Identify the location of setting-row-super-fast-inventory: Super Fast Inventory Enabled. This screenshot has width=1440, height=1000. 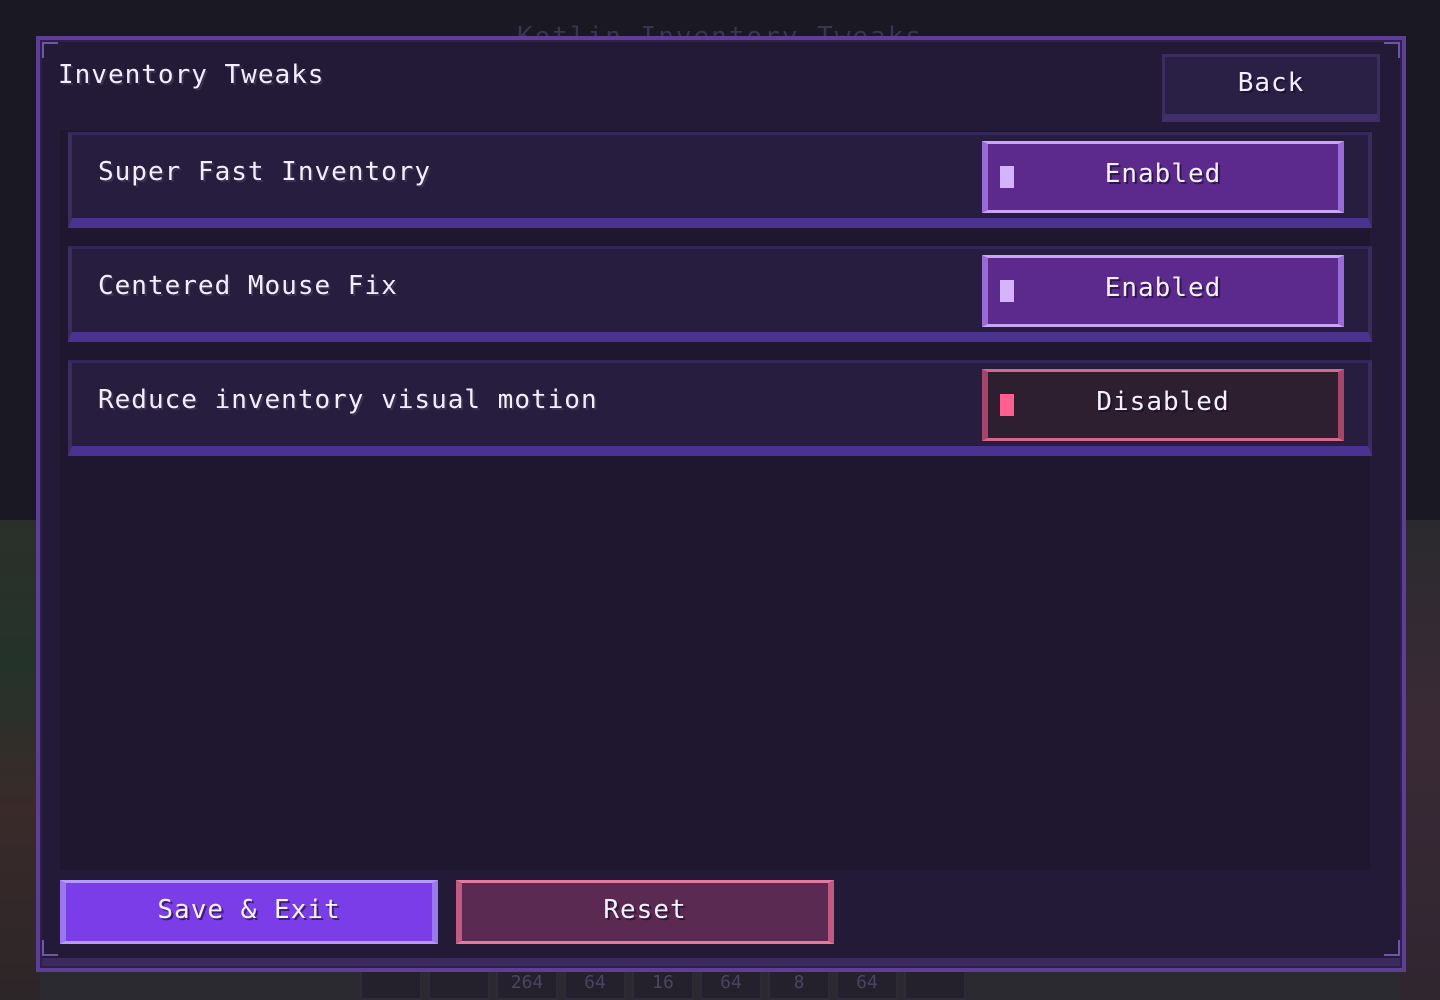
(720, 180).